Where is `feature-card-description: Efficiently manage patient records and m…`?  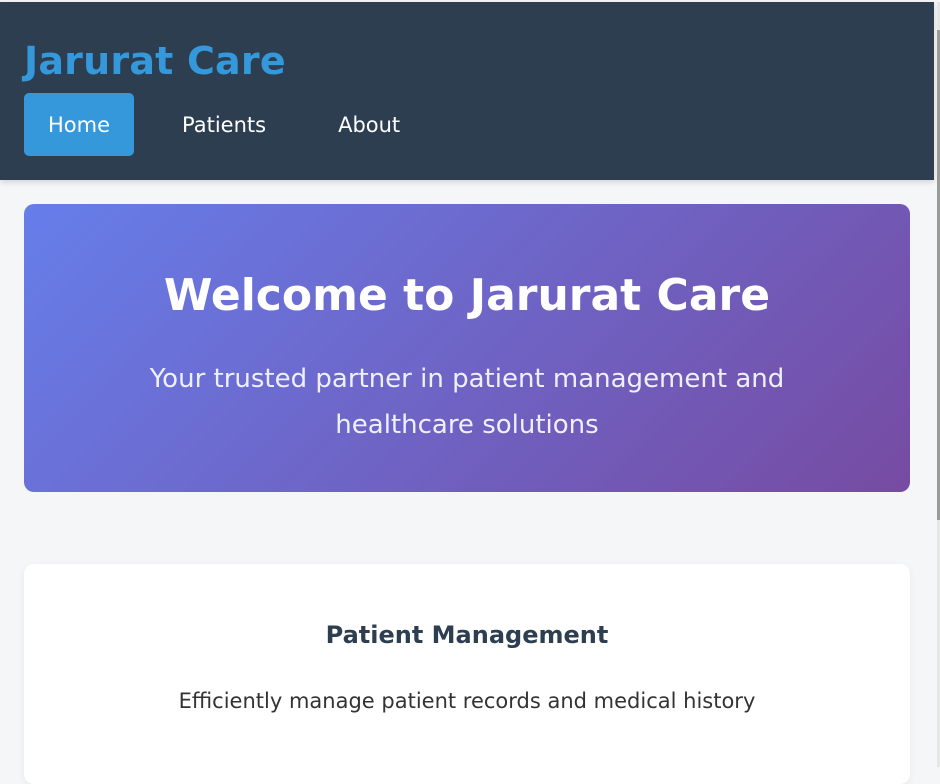 feature-card-description: Efficiently manage patient records and m… is located at coordinates (467, 701).